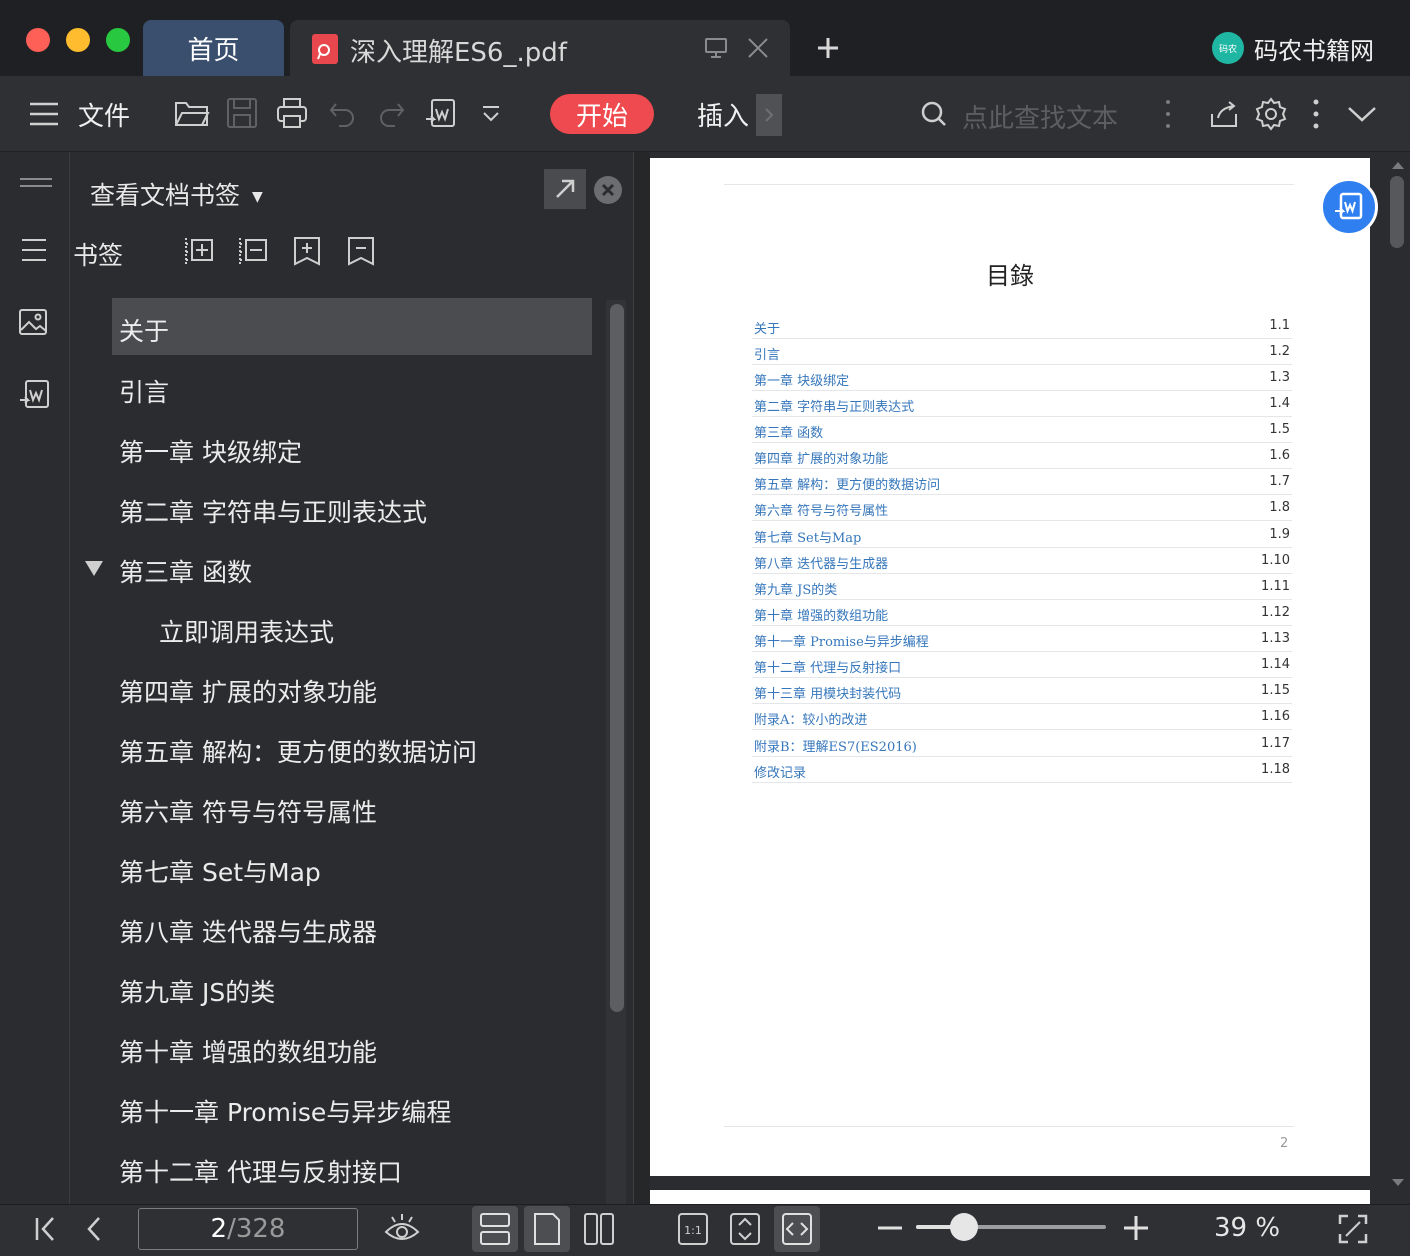 This screenshot has width=1410, height=1256. What do you see at coordinates (827, 692) in the screenshot?
I see `toc-label: 第十三章 用模块封装代码` at bounding box center [827, 692].